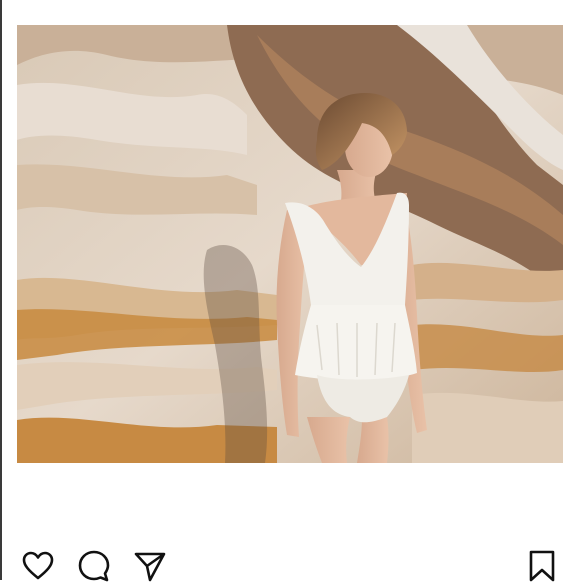  Describe the element at coordinates (290, 565) in the screenshot. I see `post-action-bar` at that location.